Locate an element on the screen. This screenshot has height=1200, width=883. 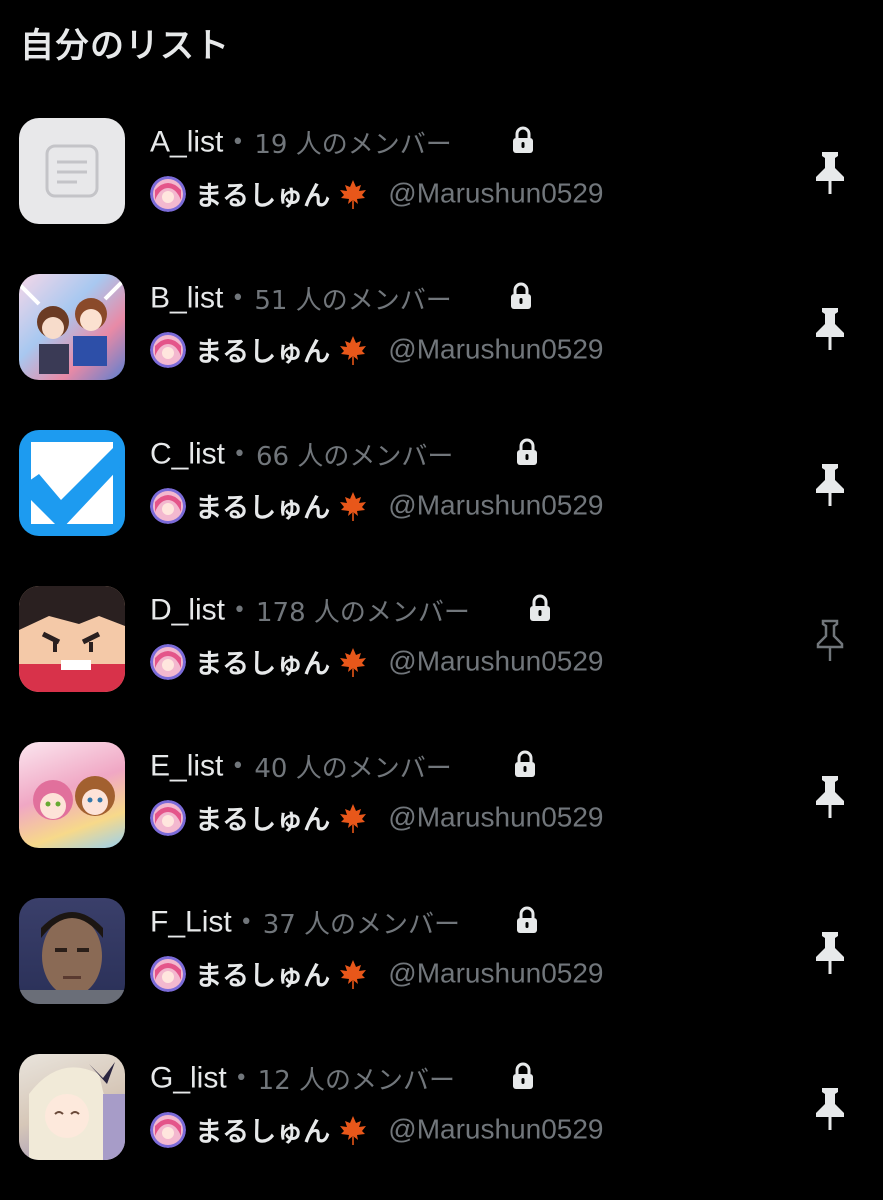
member-count: 12 人のメンバー is located at coordinates (356, 1081).